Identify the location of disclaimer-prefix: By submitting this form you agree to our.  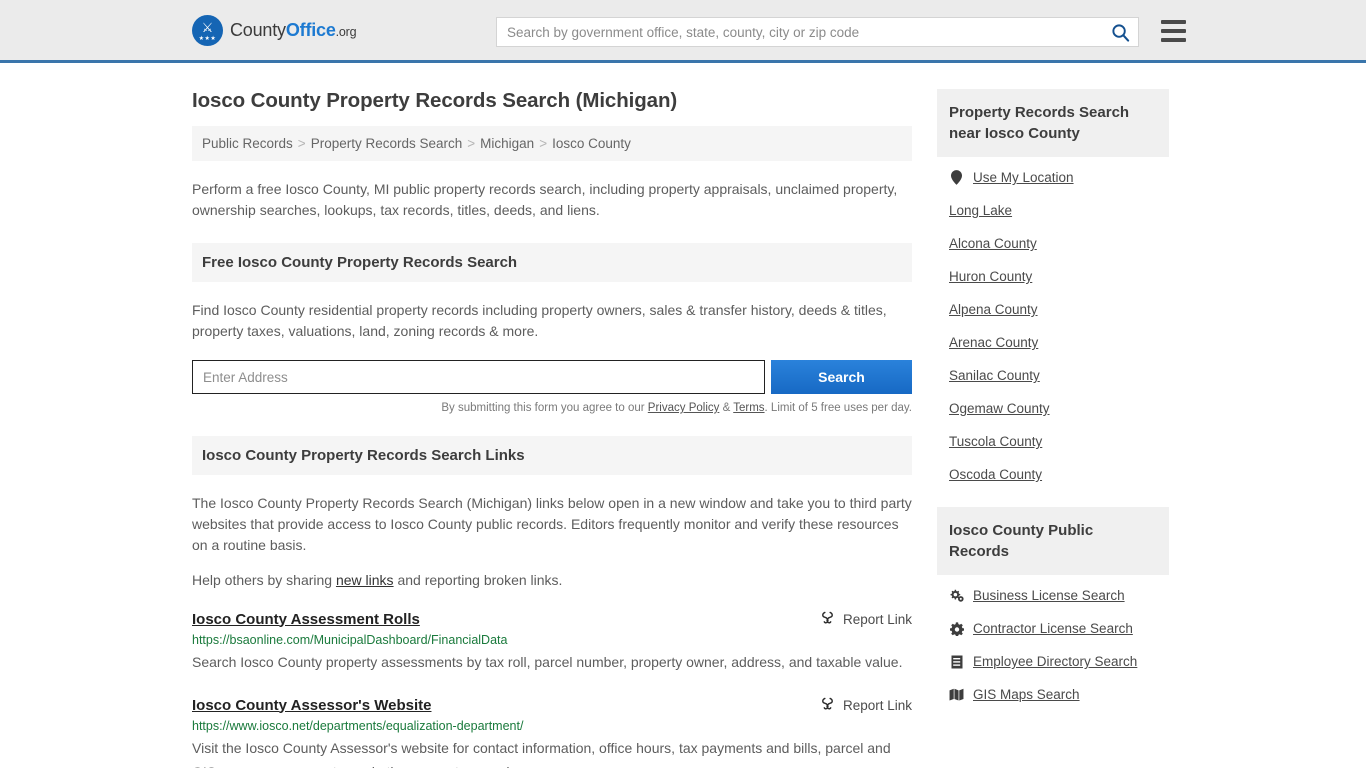
(544, 408).